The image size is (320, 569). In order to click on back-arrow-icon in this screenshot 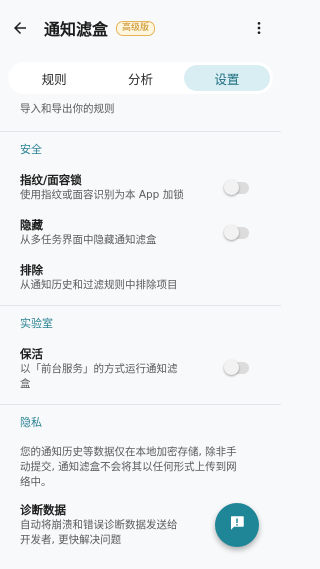, I will do `click(20, 28)`.